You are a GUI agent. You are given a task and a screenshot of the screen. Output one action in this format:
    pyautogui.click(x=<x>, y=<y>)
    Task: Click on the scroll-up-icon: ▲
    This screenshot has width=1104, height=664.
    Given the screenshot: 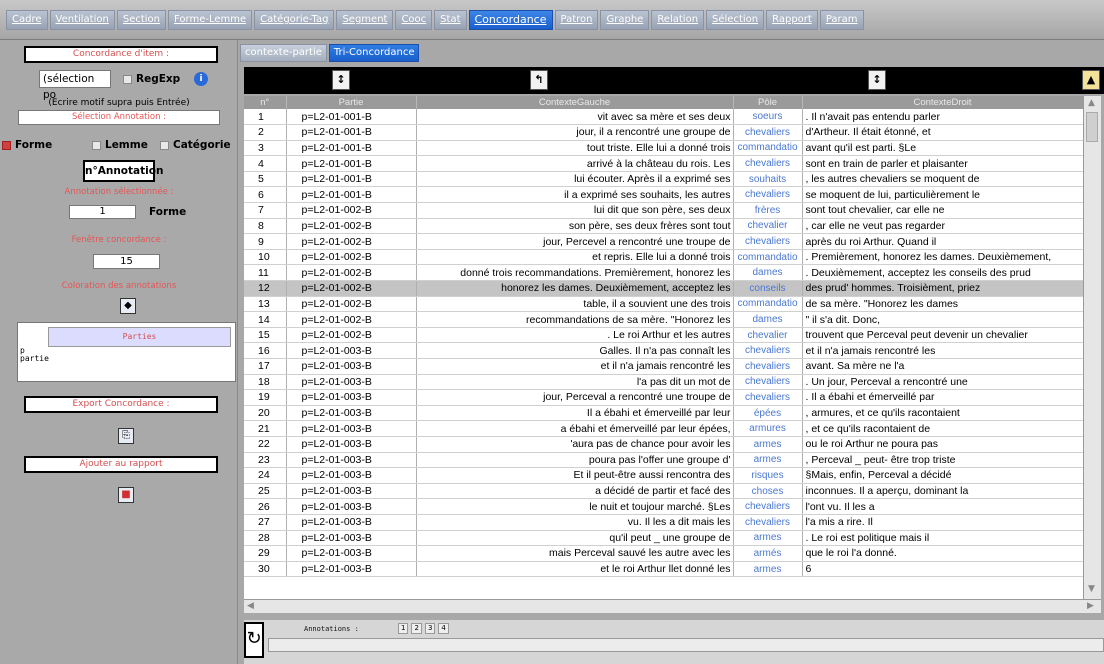 What is the action you would take?
    pyautogui.click(x=1091, y=103)
    